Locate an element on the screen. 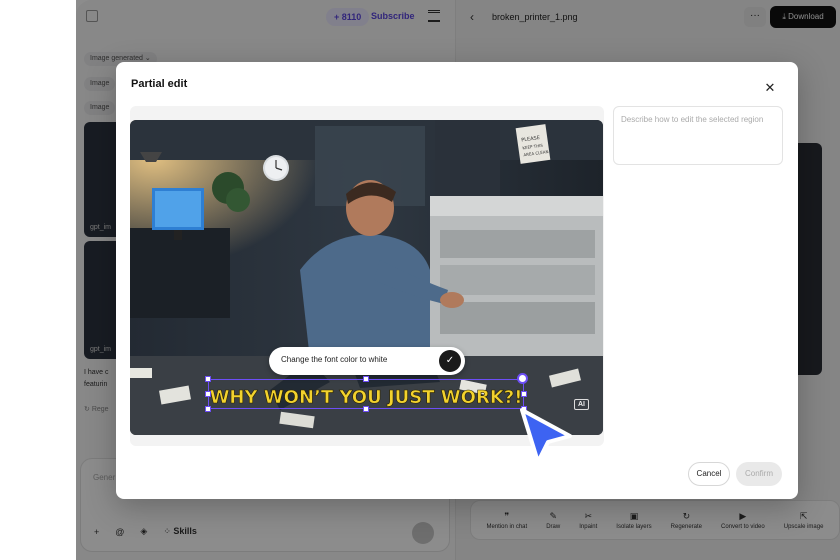 The height and width of the screenshot is (560, 840). page-margin is located at coordinates (38, 280).